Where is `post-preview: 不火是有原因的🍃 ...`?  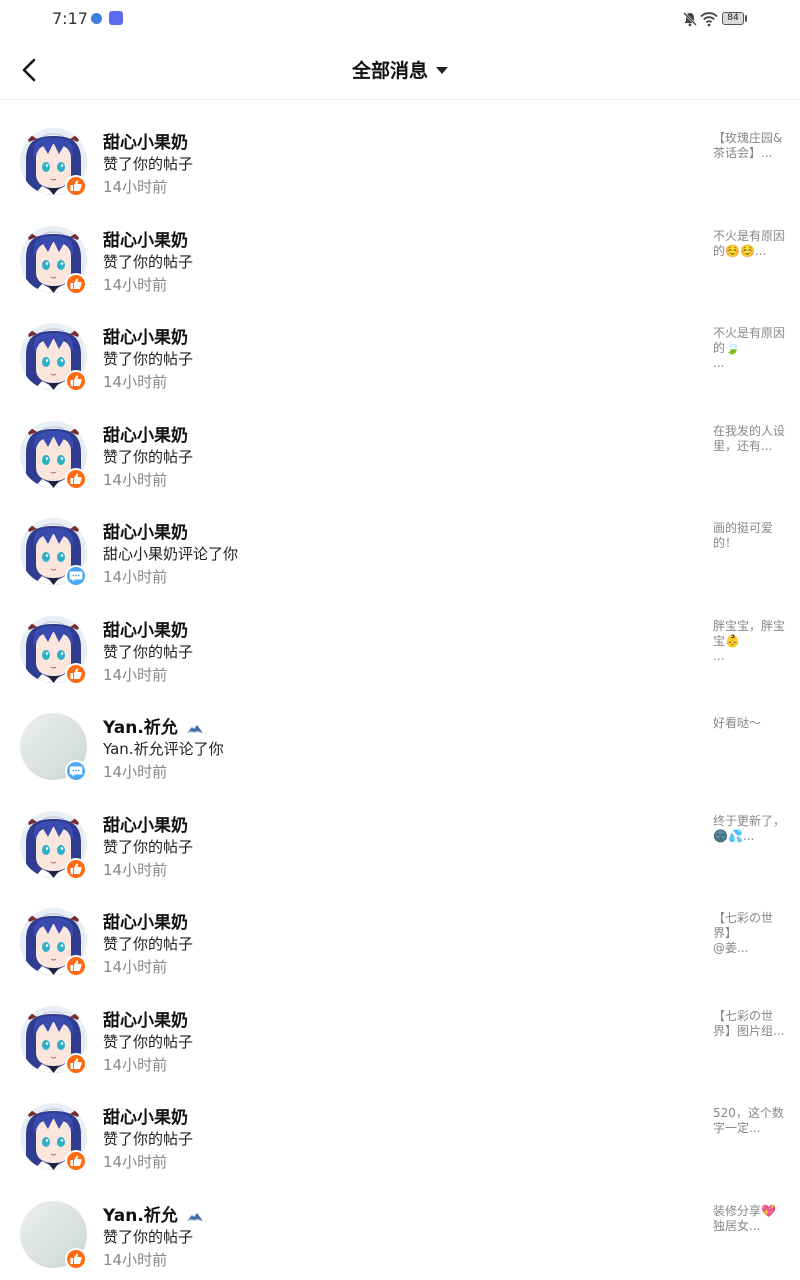 post-preview: 不火是有原因的🍃 ... is located at coordinates (749, 348).